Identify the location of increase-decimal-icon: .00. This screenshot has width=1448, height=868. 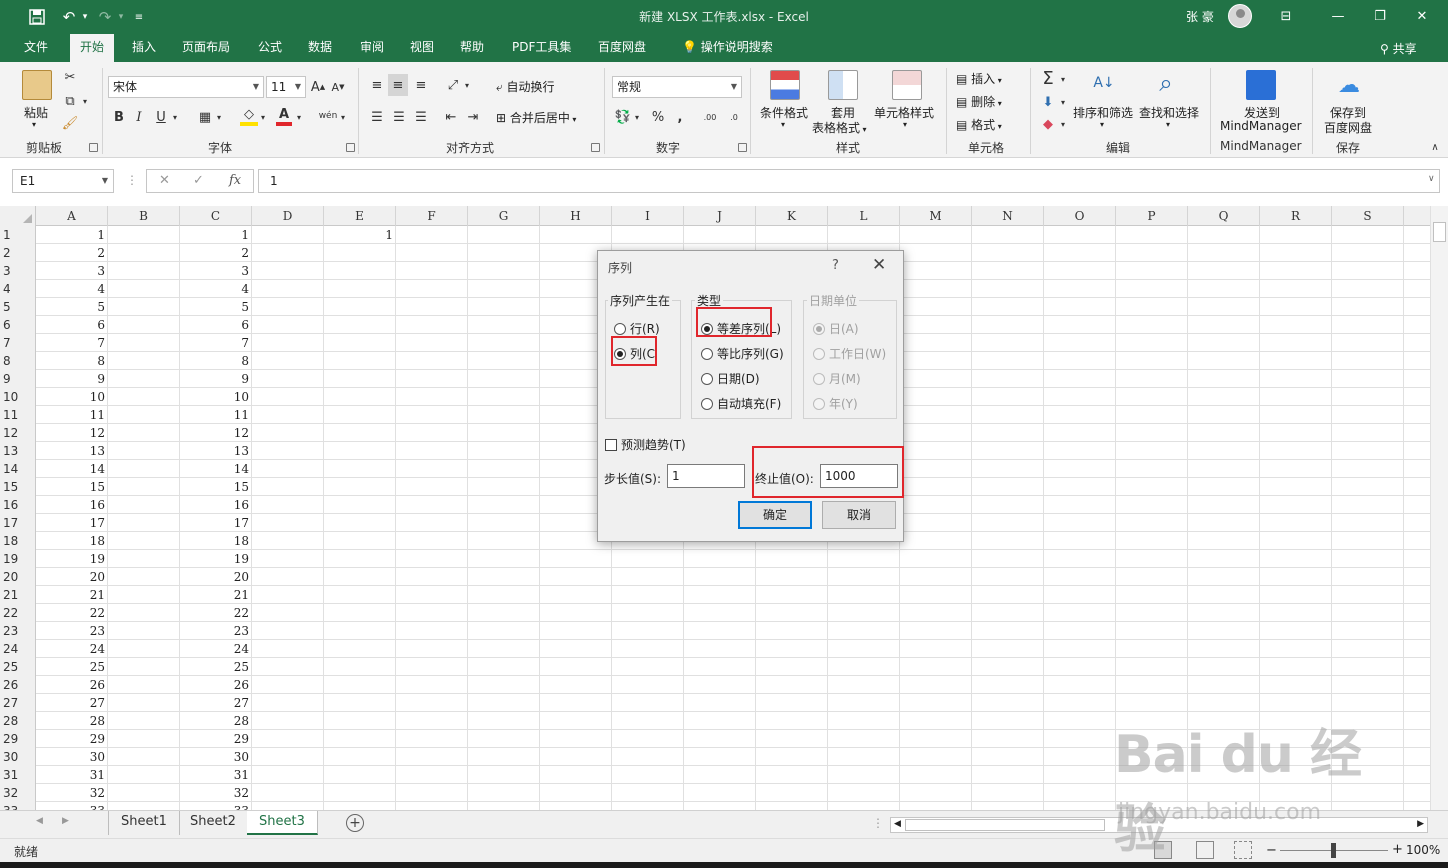
(710, 117).